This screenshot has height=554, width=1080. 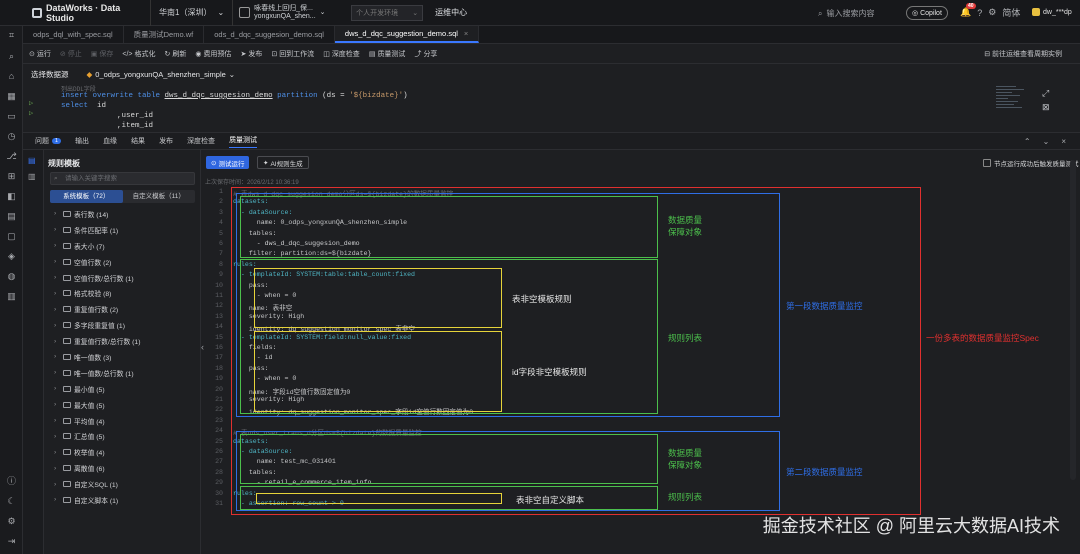 What do you see at coordinates (846, 13) in the screenshot?
I see `global-search: ⌕ 输入搜索内容` at bounding box center [846, 13].